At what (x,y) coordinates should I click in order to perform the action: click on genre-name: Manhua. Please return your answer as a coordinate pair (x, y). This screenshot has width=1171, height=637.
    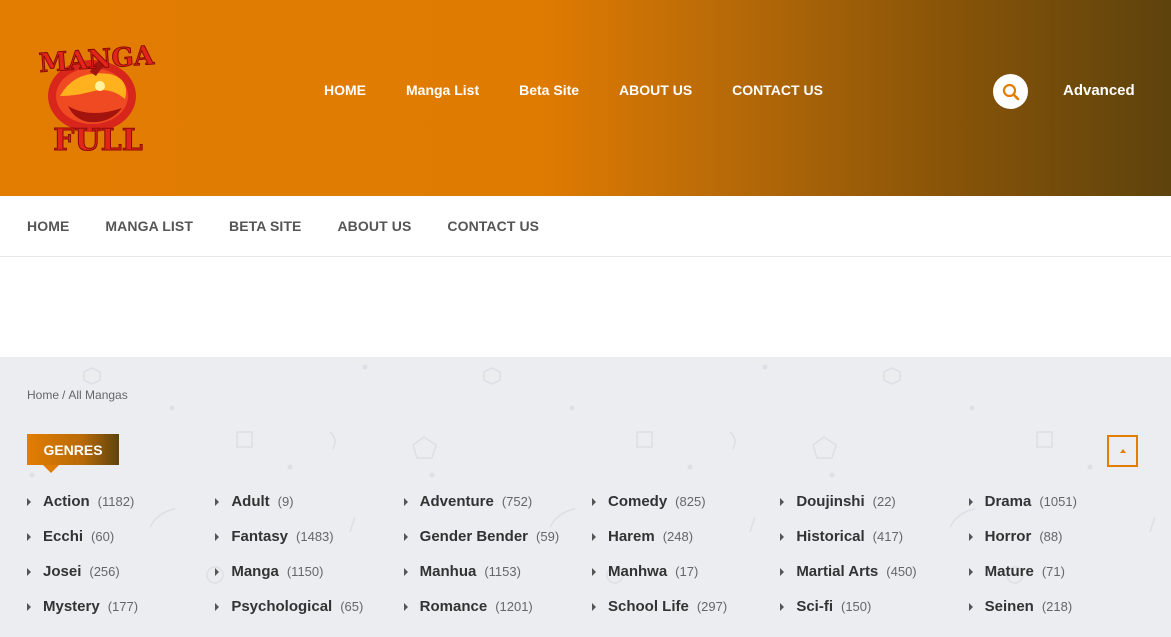
    Looking at the image, I should click on (448, 571).